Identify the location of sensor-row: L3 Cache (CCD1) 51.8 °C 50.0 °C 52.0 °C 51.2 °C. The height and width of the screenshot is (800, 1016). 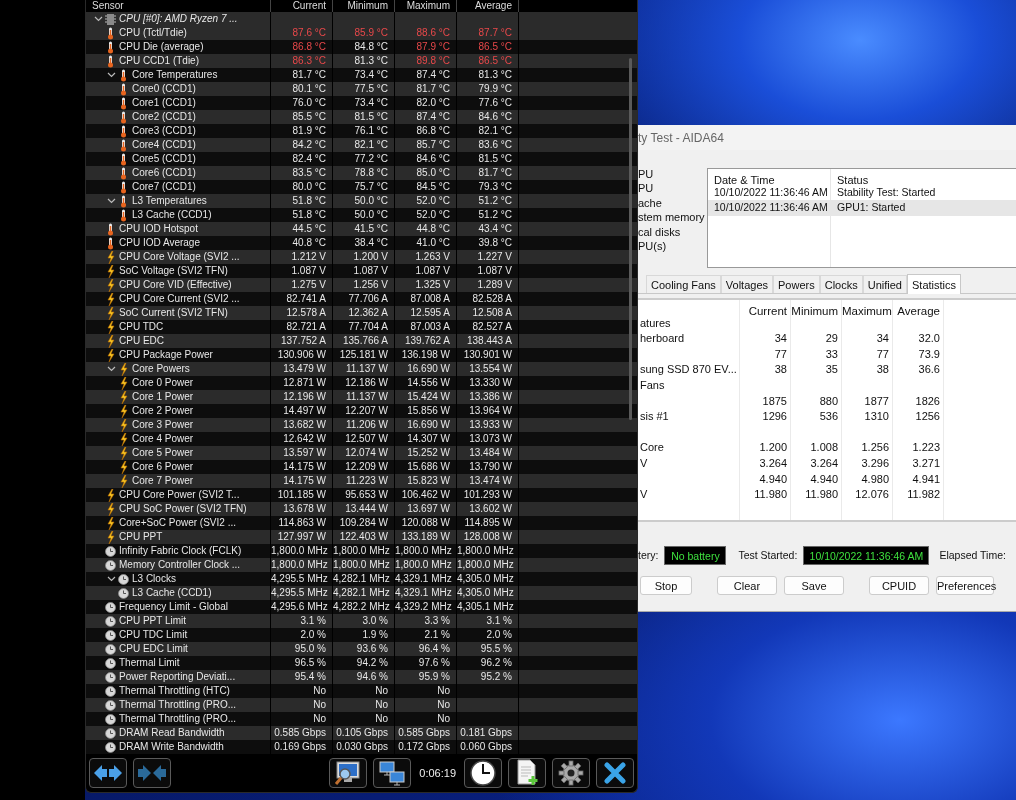
(361, 215).